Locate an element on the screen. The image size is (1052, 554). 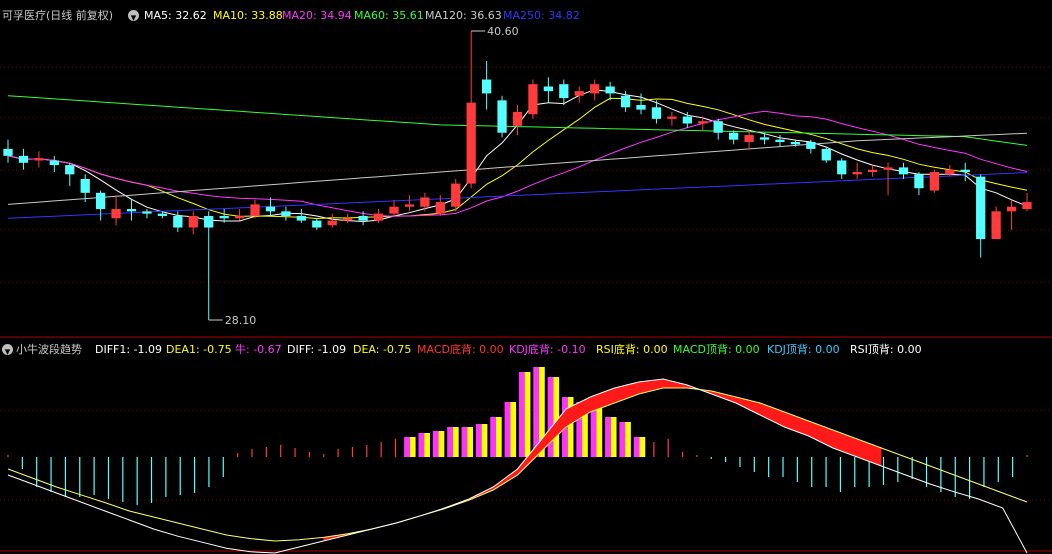
ma-legend-3: MA60: 35.61 is located at coordinates (389, 15).